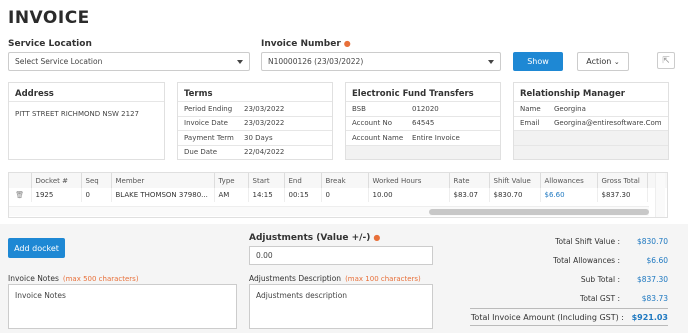  What do you see at coordinates (59, 61) in the screenshot?
I see `service-location-value: Select Service Location` at bounding box center [59, 61].